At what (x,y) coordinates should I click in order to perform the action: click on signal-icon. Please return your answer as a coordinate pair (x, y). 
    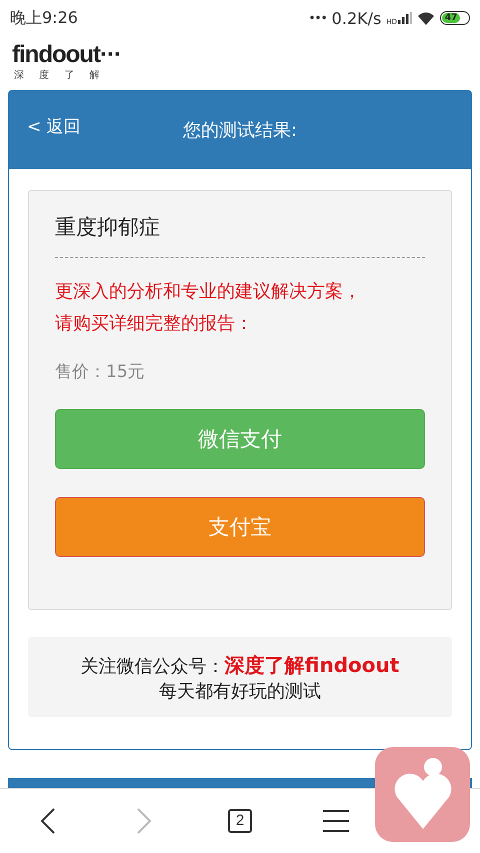
    Looking at the image, I should click on (405, 18).